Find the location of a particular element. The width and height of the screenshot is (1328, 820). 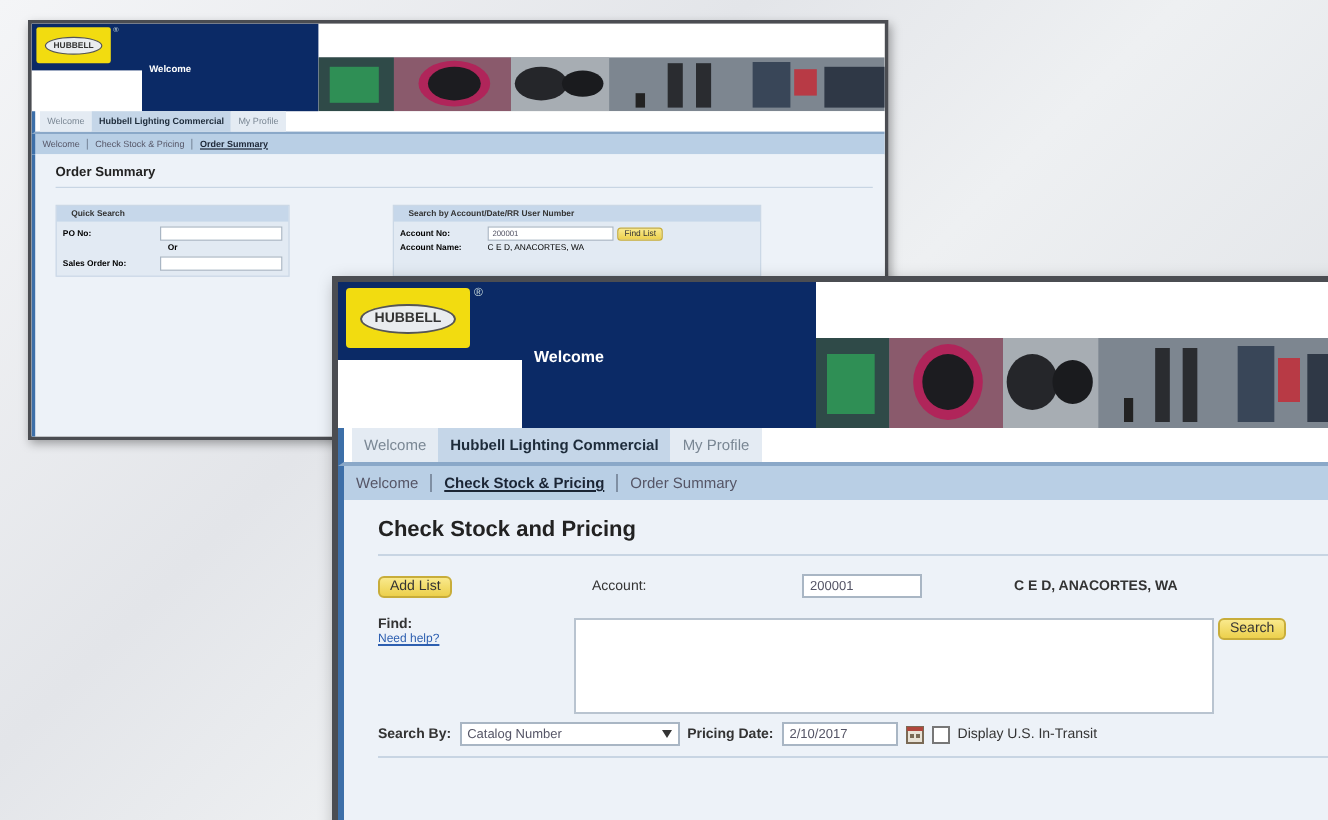

po-field is located at coordinates (221, 233).